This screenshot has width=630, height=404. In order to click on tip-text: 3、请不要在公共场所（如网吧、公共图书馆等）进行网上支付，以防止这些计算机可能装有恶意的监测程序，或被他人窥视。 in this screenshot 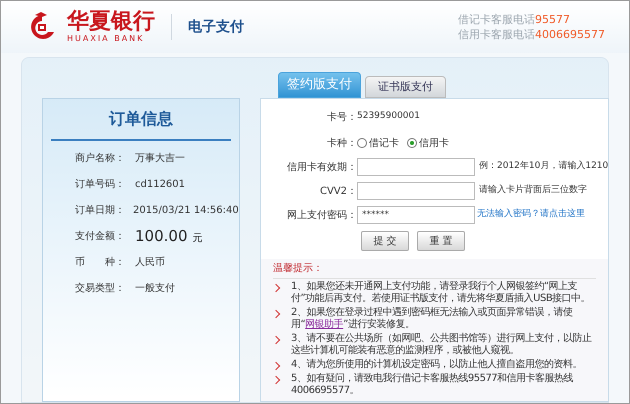, I will do `click(442, 345)`.